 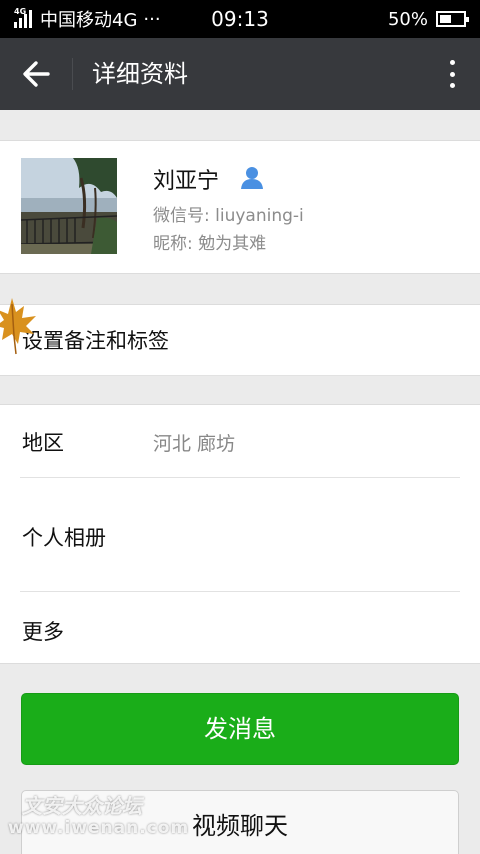 What do you see at coordinates (240, 74) in the screenshot?
I see `title-bar: 详细资料` at bounding box center [240, 74].